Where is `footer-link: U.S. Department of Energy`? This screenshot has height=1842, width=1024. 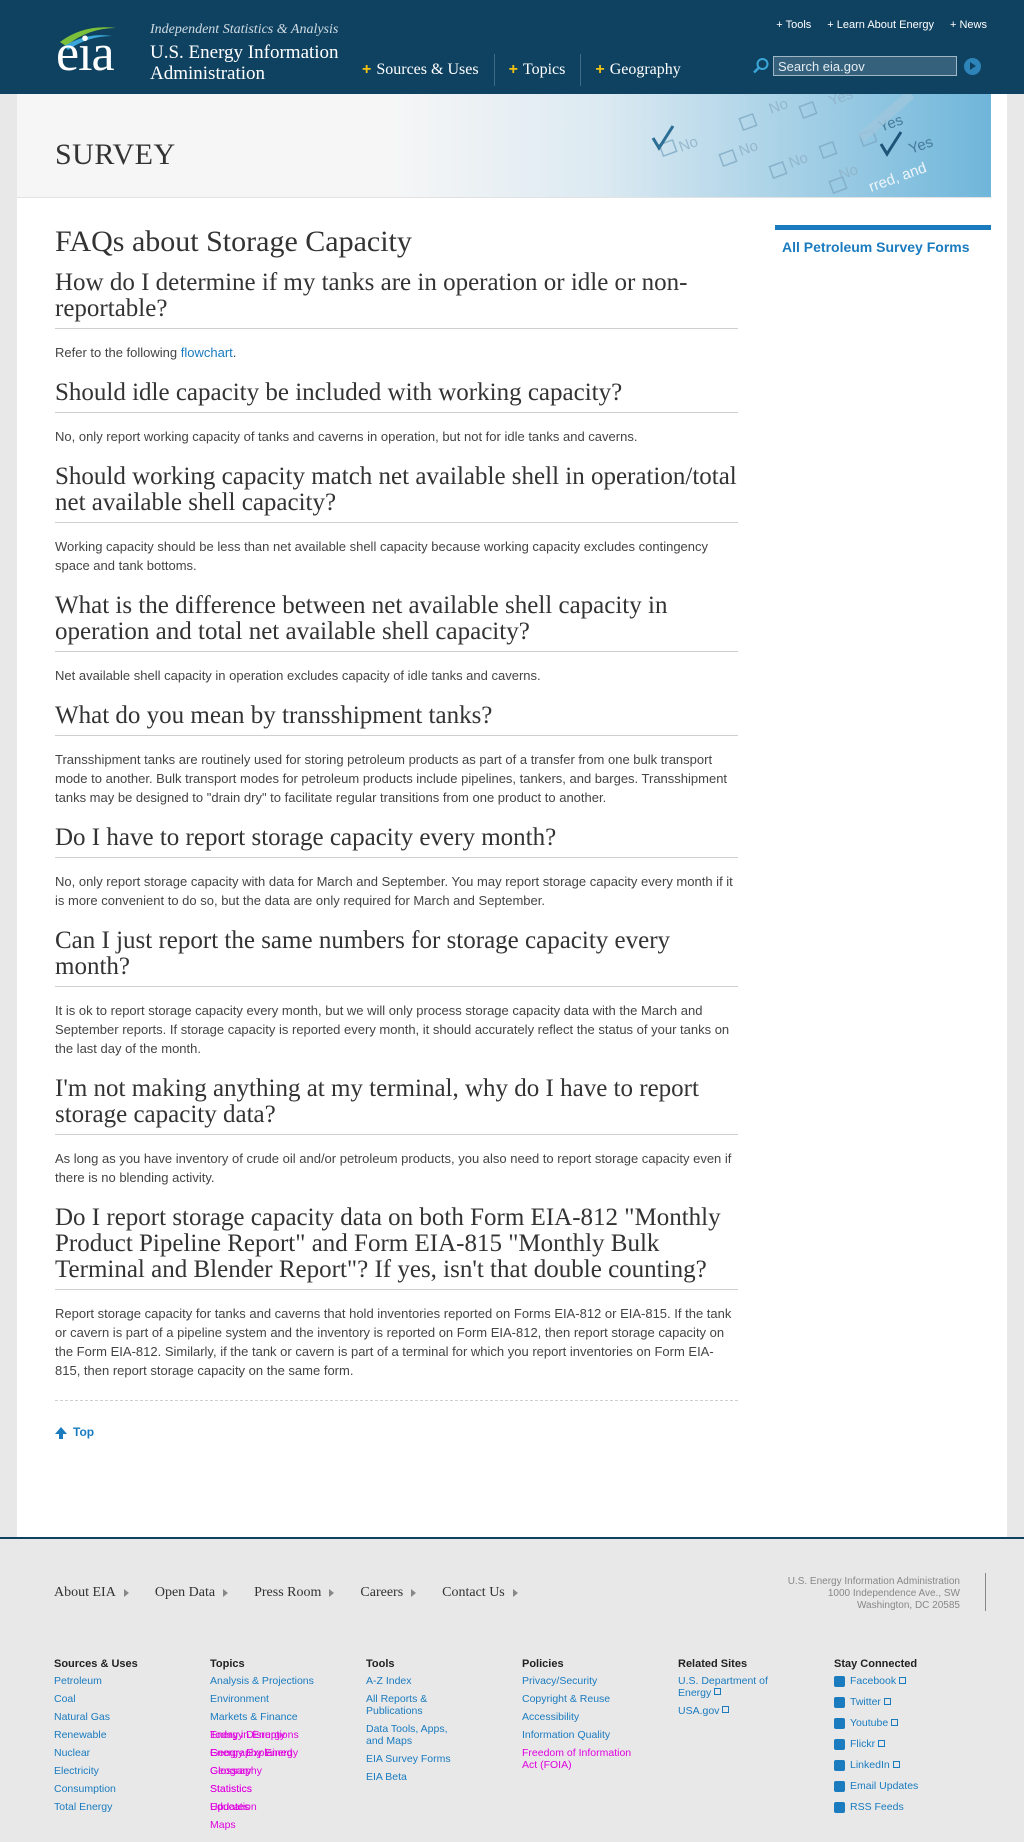 footer-link: U.S. Department of Energy is located at coordinates (728, 1687).